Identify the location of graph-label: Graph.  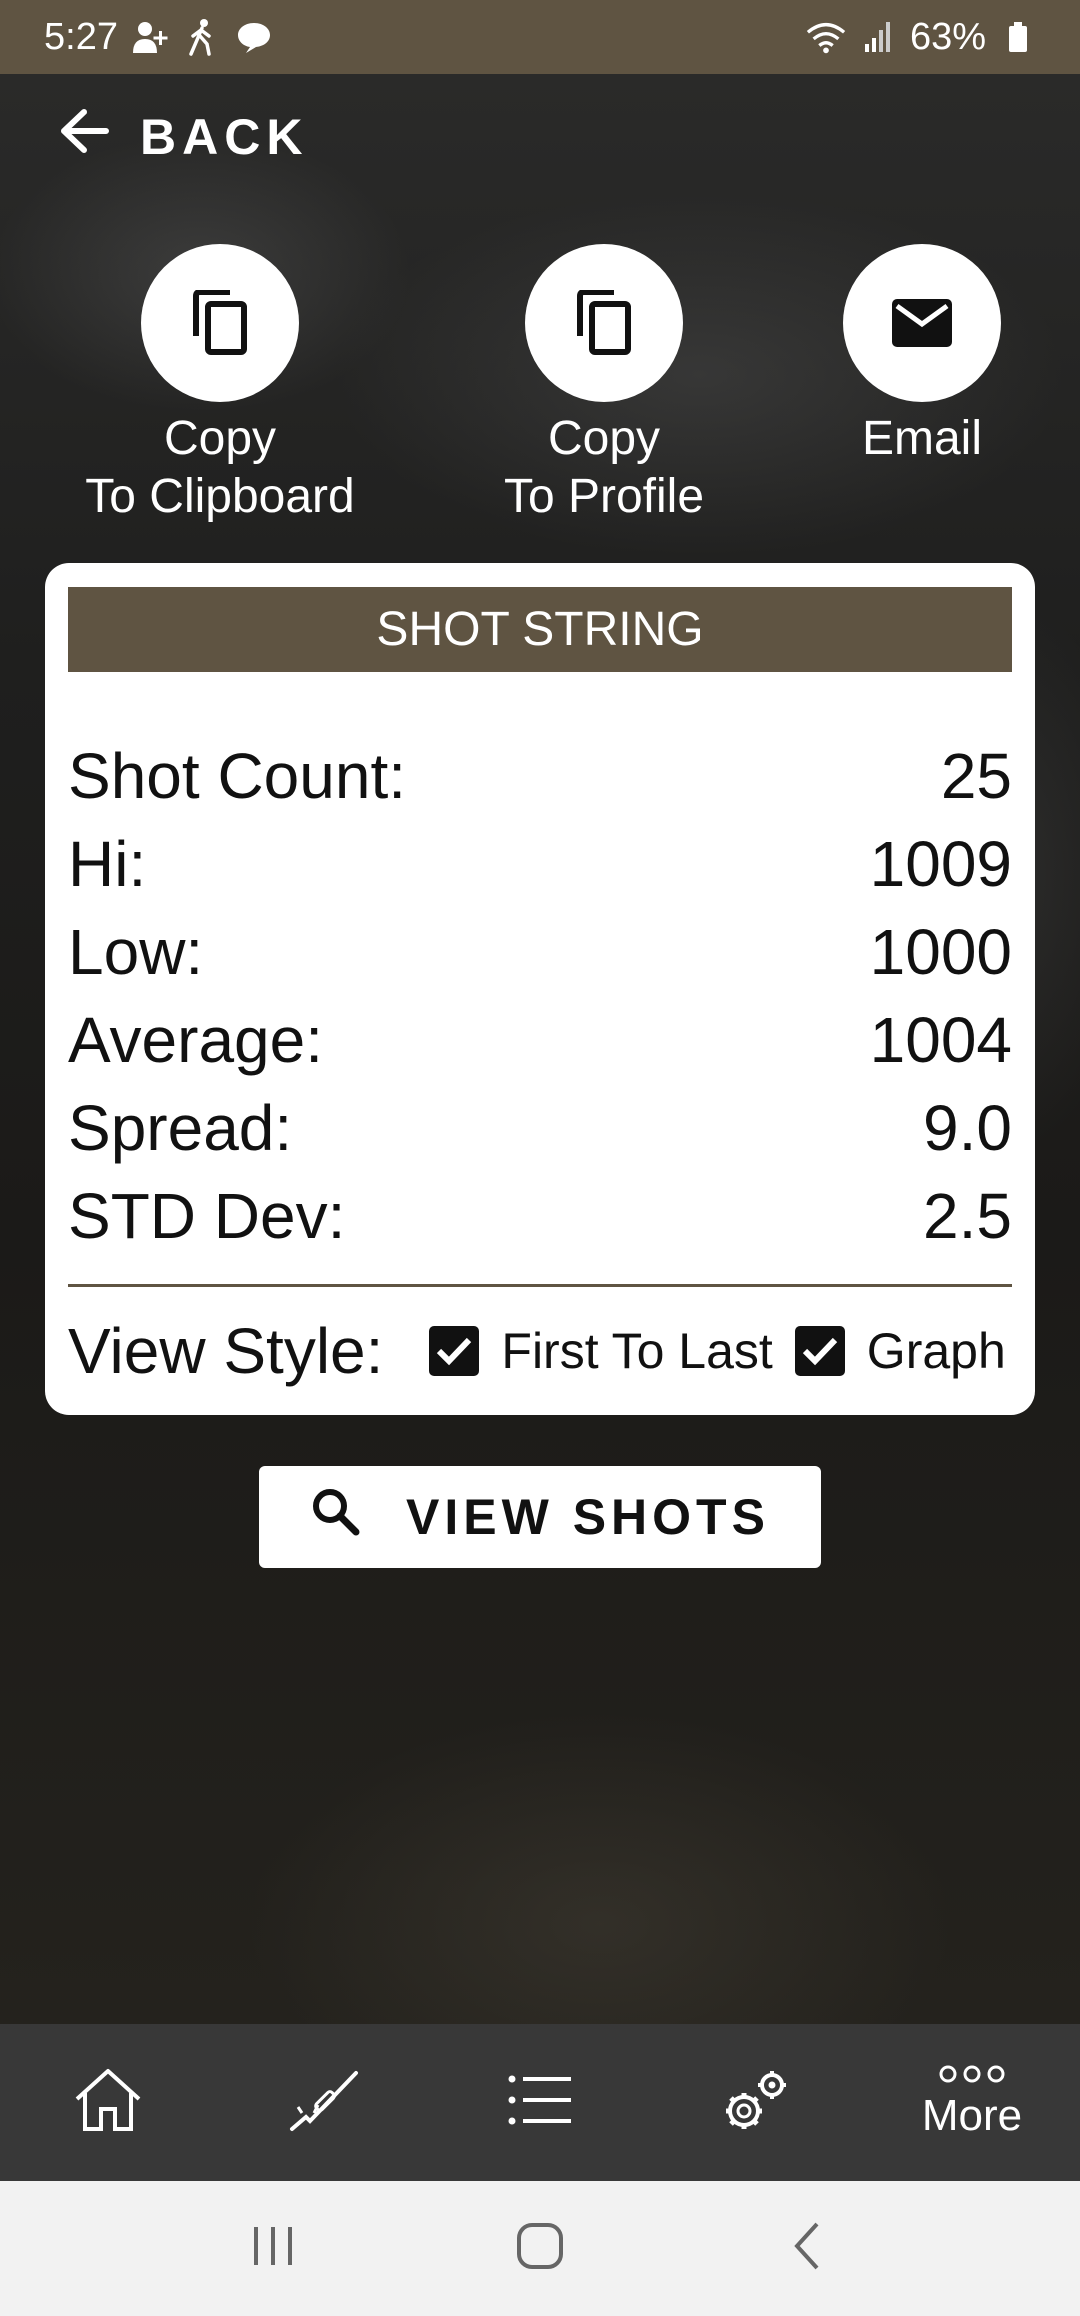
(936, 1351).